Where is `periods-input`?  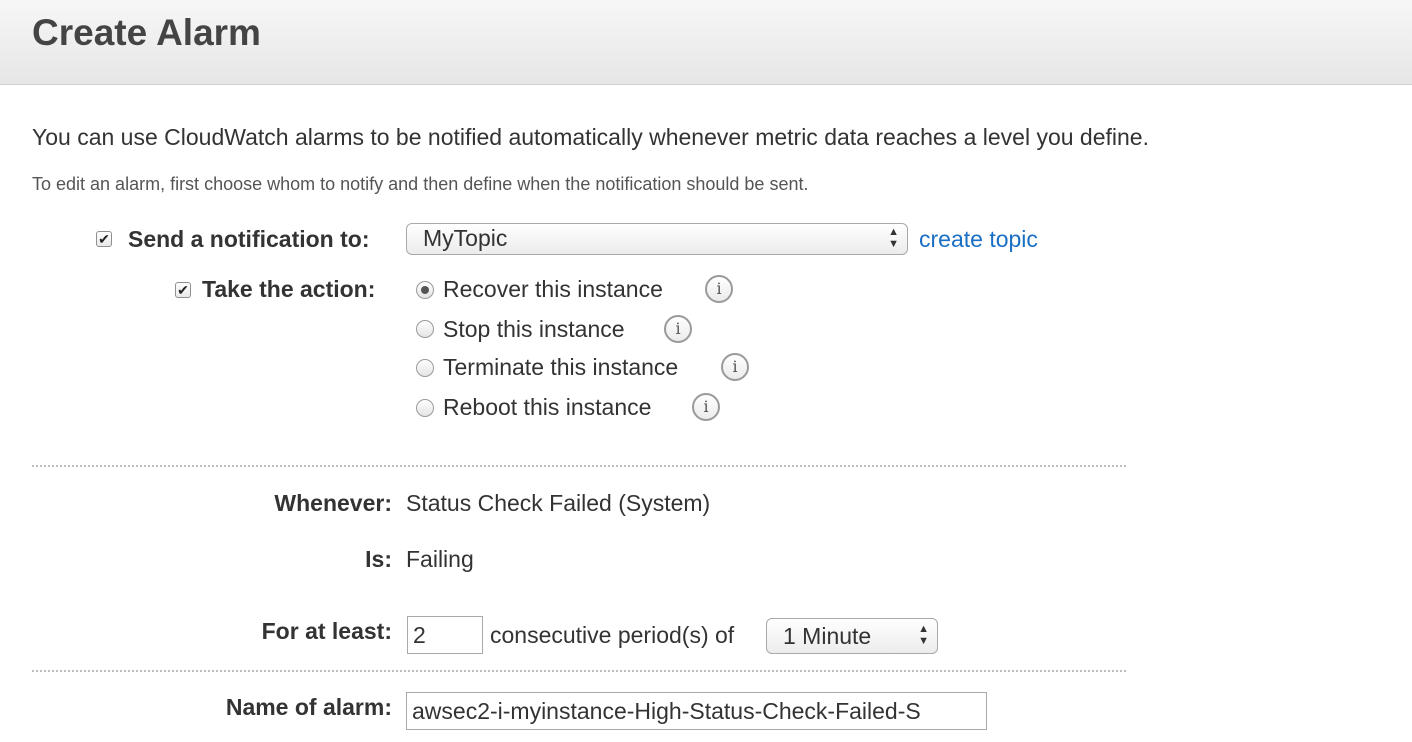
periods-input is located at coordinates (445, 635).